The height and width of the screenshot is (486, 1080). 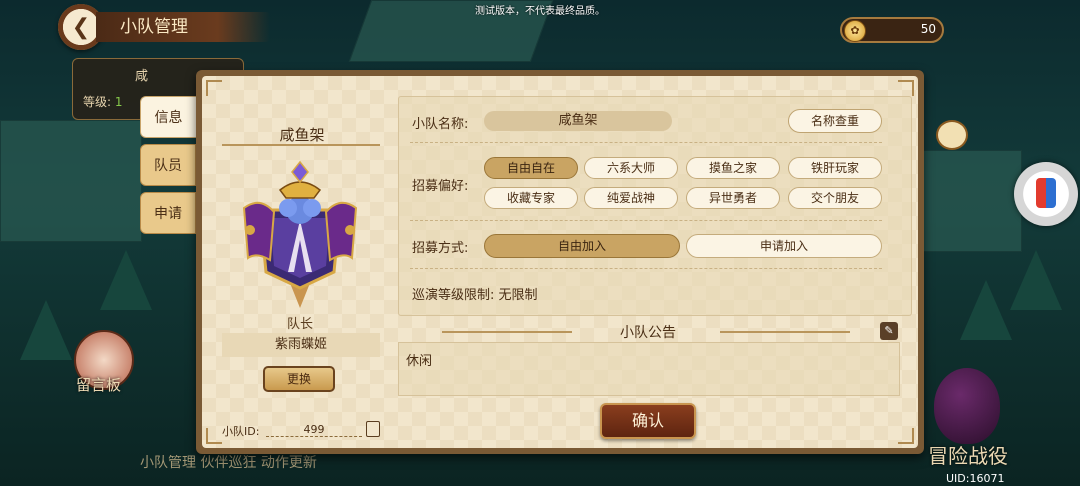 I want to click on back-arrow-icon: ❮, so click(x=81, y=27).